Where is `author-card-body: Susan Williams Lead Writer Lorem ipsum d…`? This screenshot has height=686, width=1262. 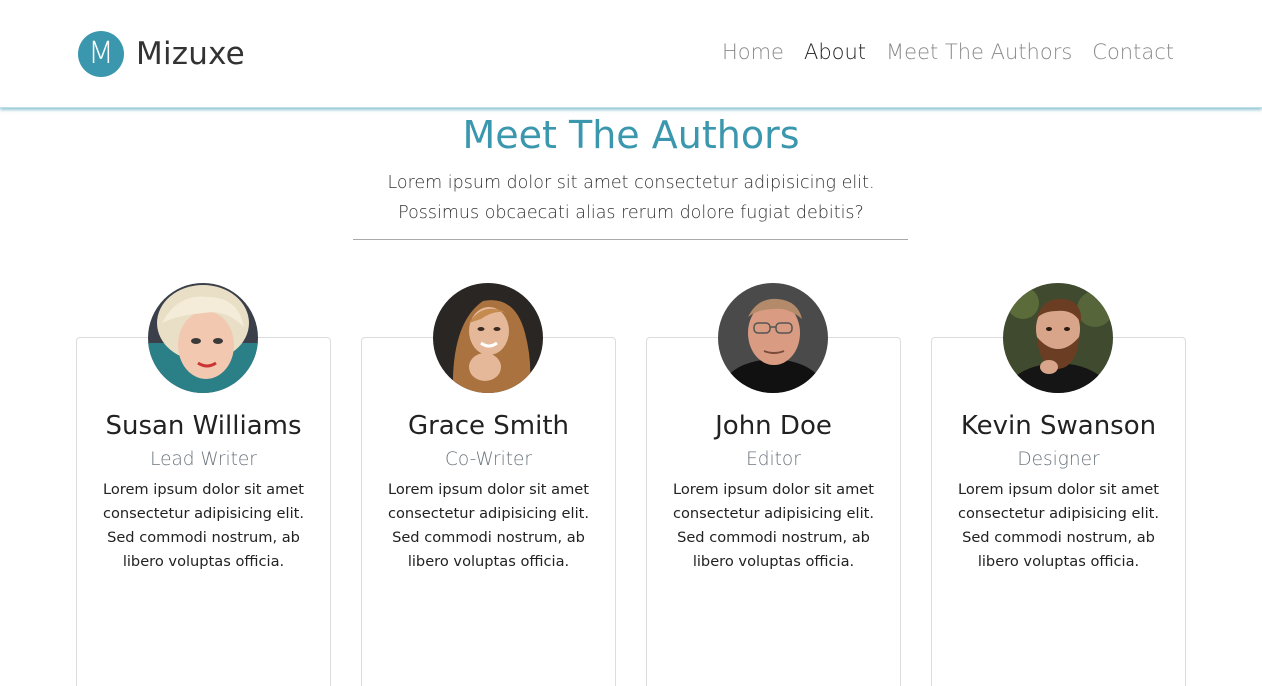 author-card-body: Susan Williams Lead Writer Lorem ipsum d… is located at coordinates (203, 491).